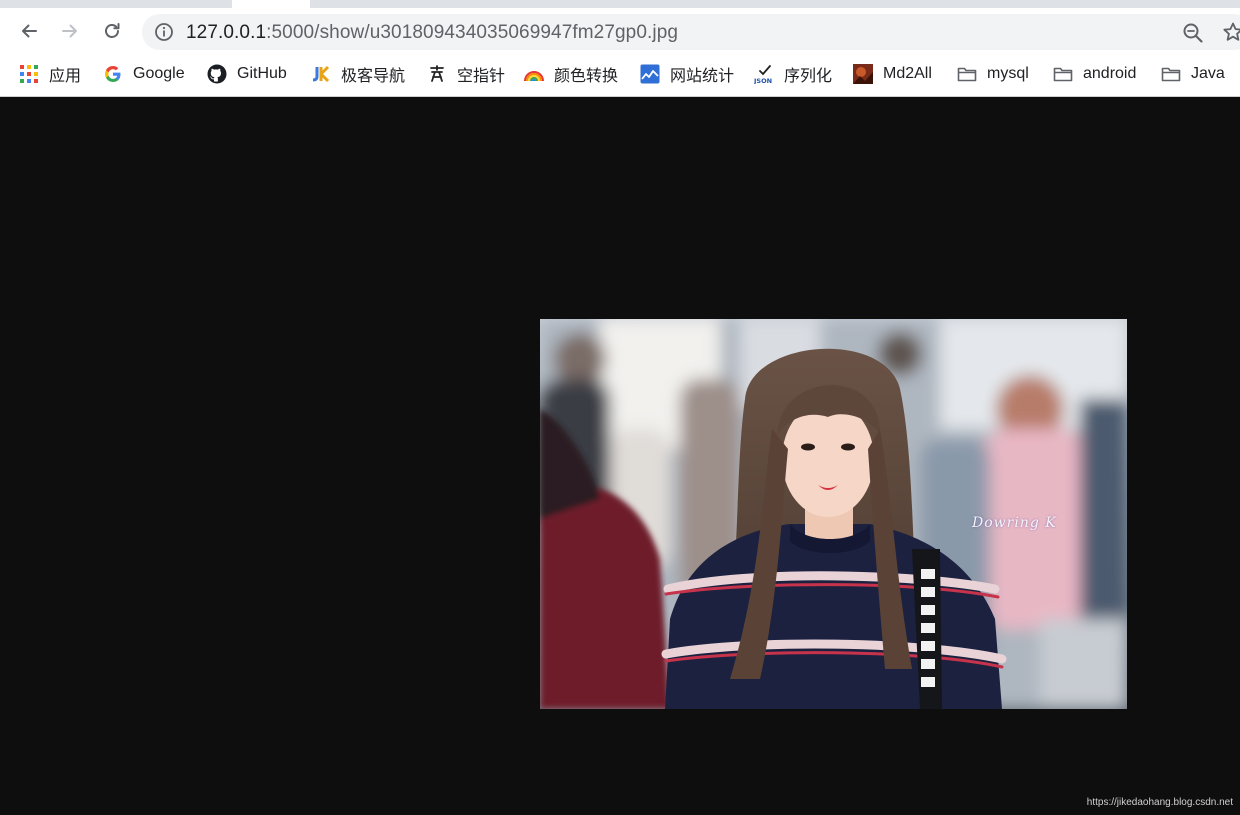 The height and width of the screenshot is (815, 1240). What do you see at coordinates (1193, 33) in the screenshot?
I see `zoom-icon` at bounding box center [1193, 33].